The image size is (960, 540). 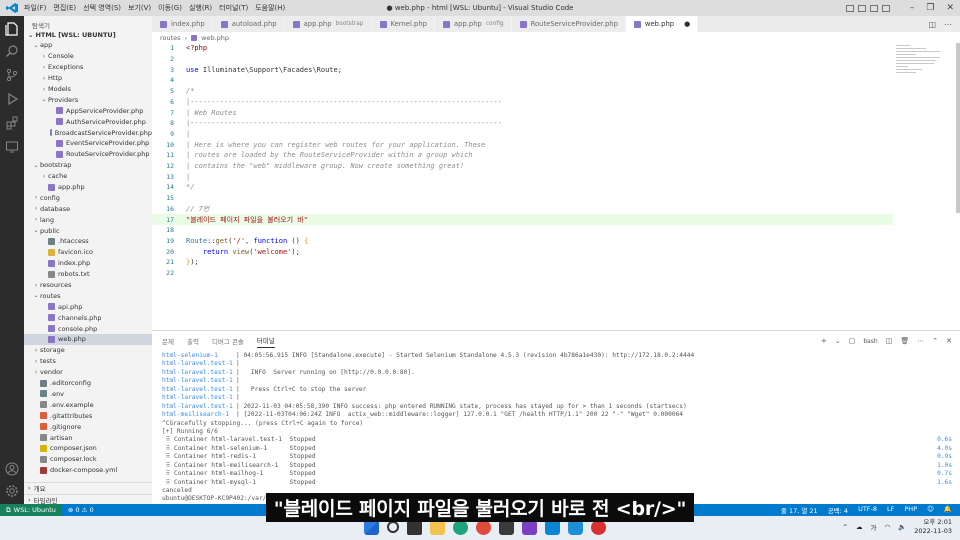 What do you see at coordinates (81, 510) in the screenshot?
I see `problems-count: ⊗ 0 ⚠ 0` at bounding box center [81, 510].